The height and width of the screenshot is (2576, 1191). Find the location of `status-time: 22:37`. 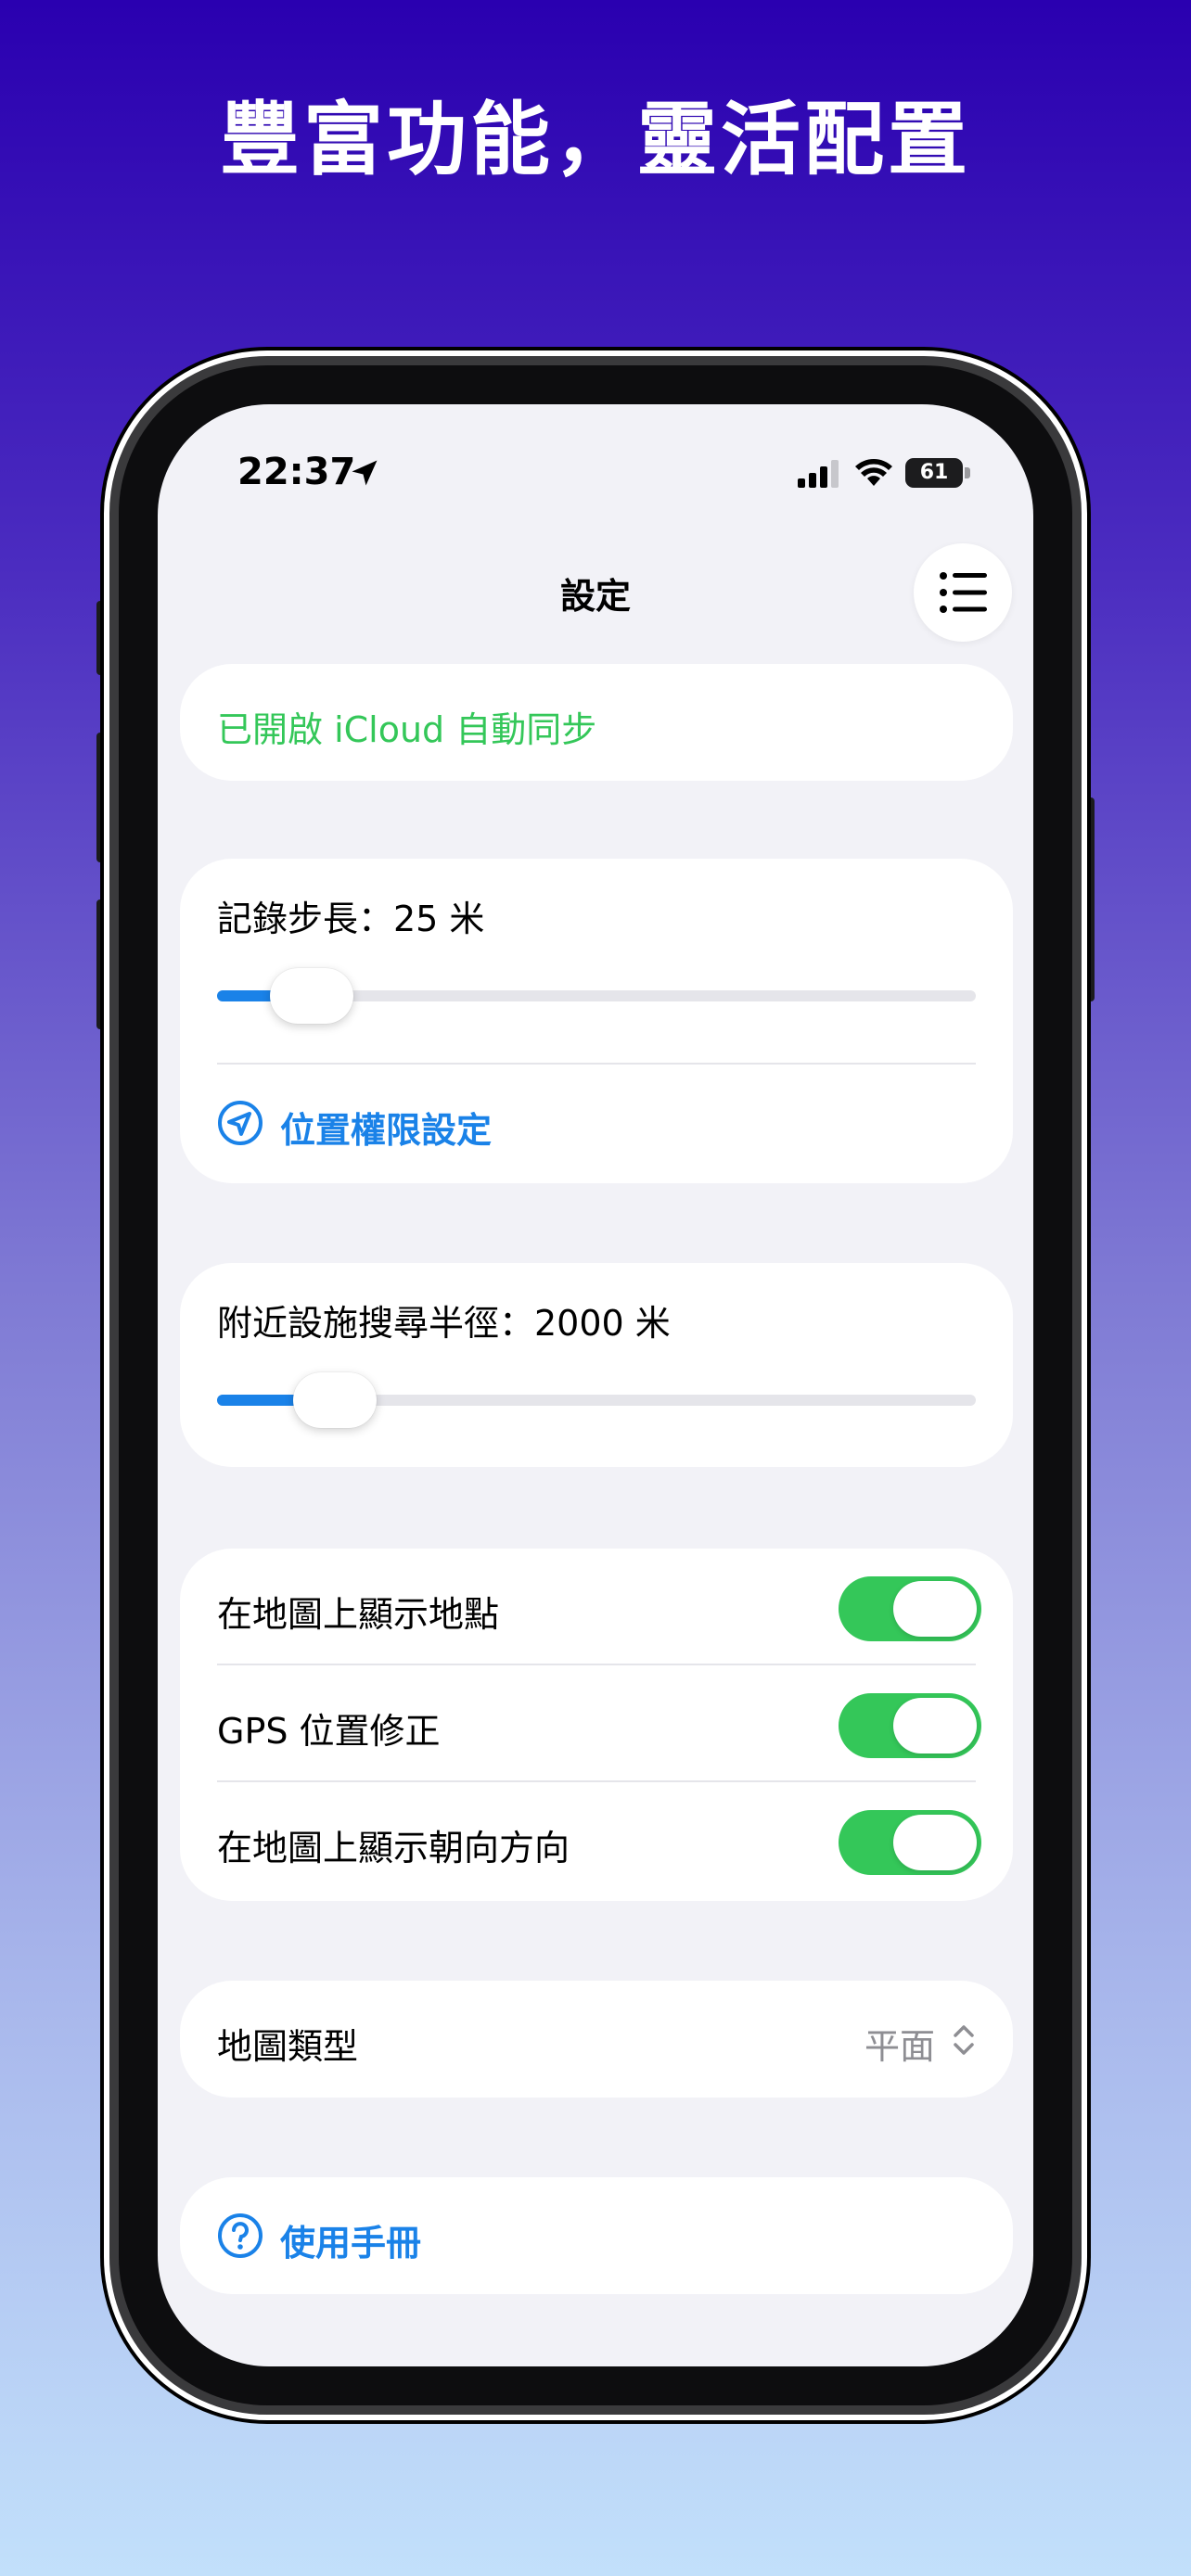

status-time: 22:37 is located at coordinates (296, 472).